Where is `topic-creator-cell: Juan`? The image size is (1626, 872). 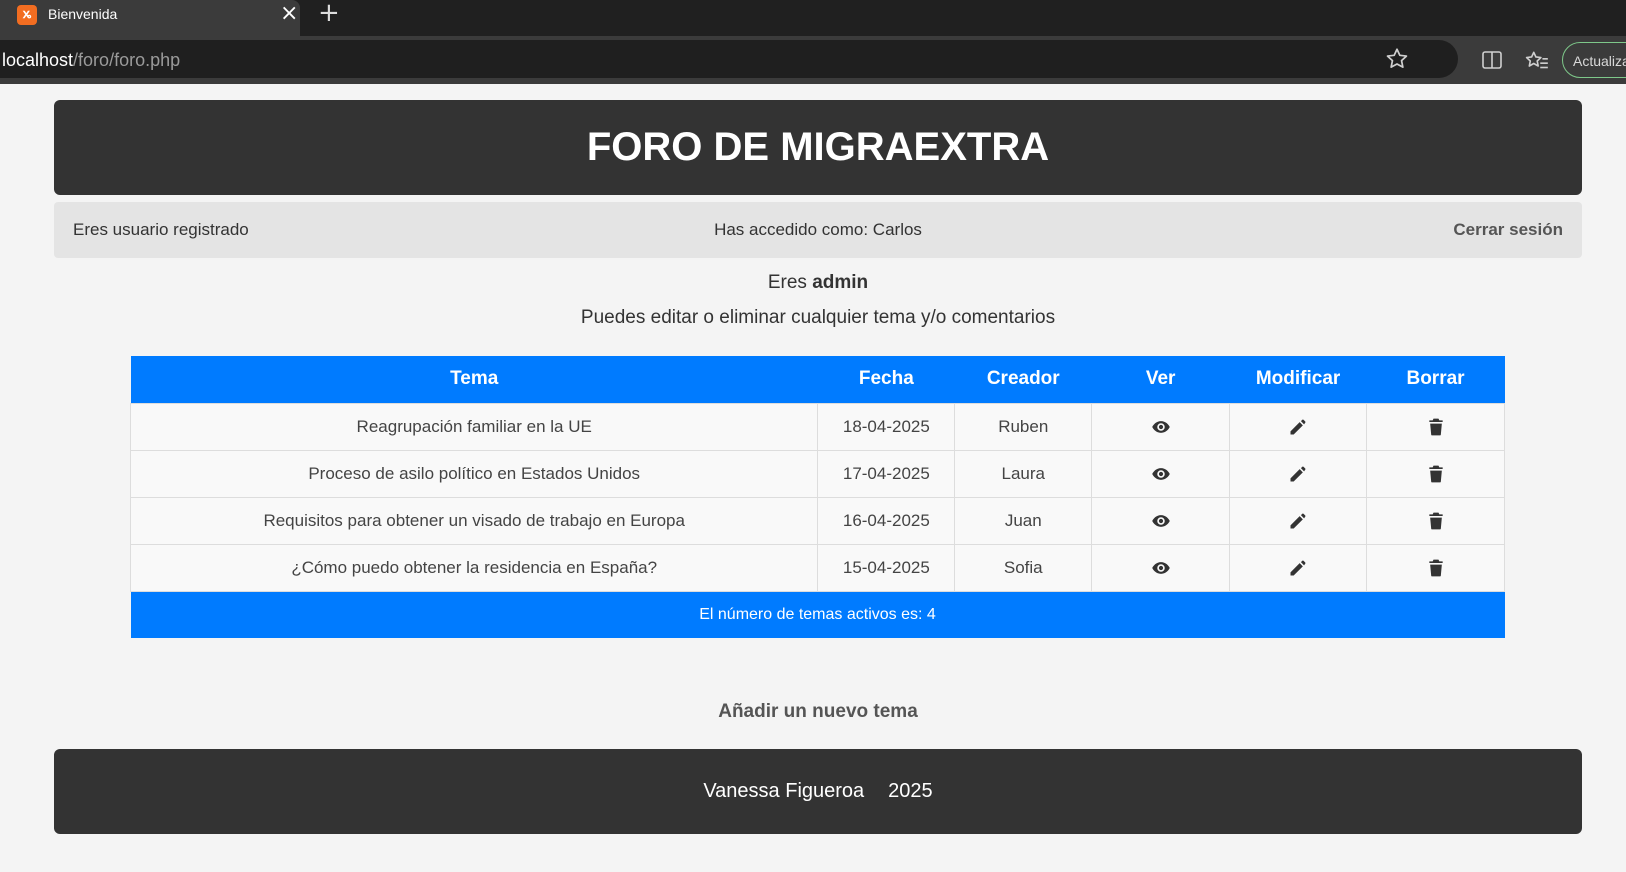 topic-creator-cell: Juan is located at coordinates (1023, 520).